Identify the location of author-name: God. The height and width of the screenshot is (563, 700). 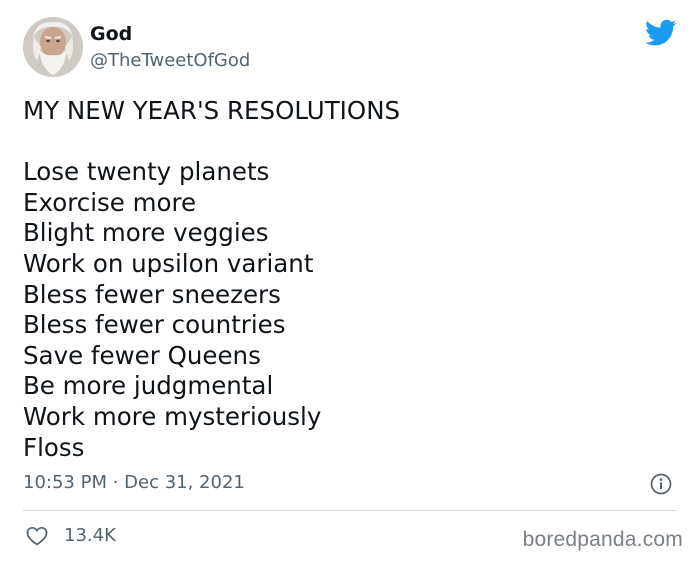
(111, 34).